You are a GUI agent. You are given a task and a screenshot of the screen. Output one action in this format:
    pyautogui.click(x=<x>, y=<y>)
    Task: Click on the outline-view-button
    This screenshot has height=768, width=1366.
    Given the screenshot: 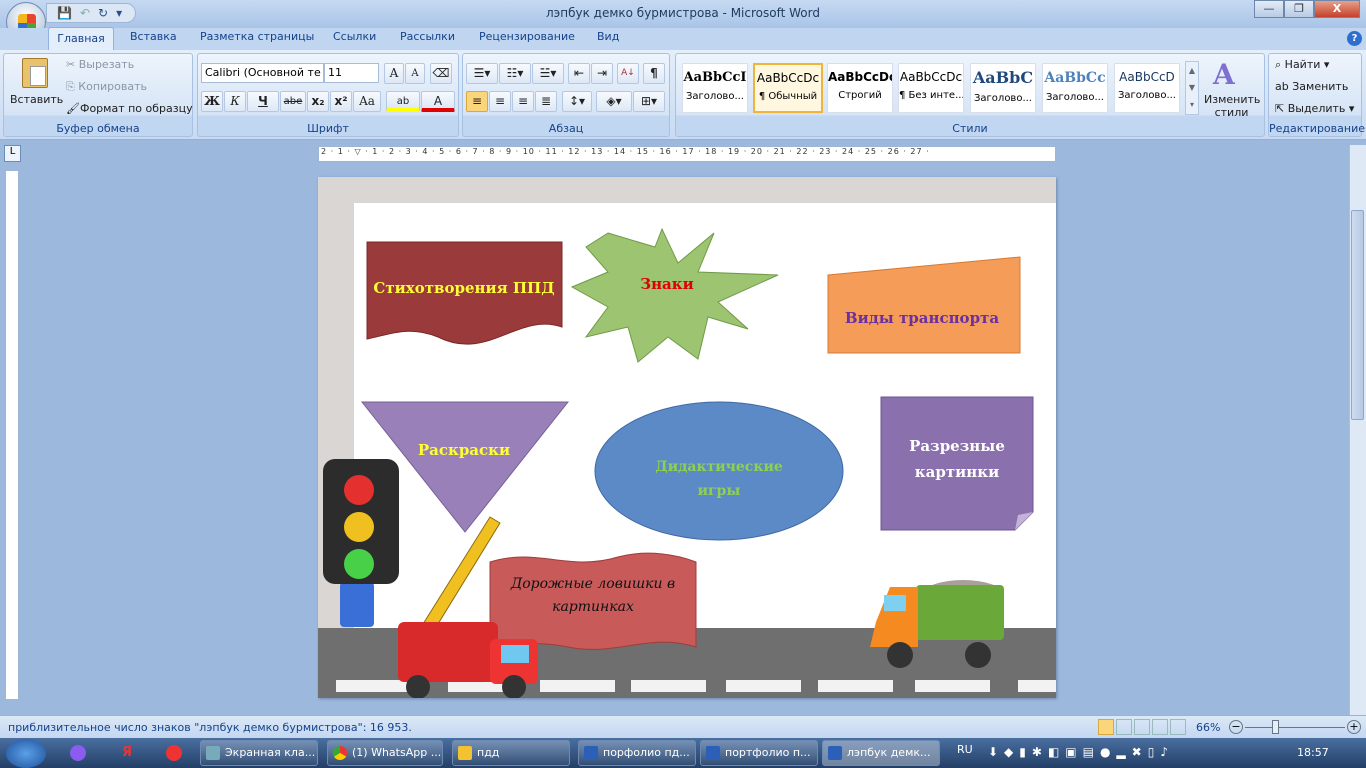 What is the action you would take?
    pyautogui.click(x=1160, y=727)
    